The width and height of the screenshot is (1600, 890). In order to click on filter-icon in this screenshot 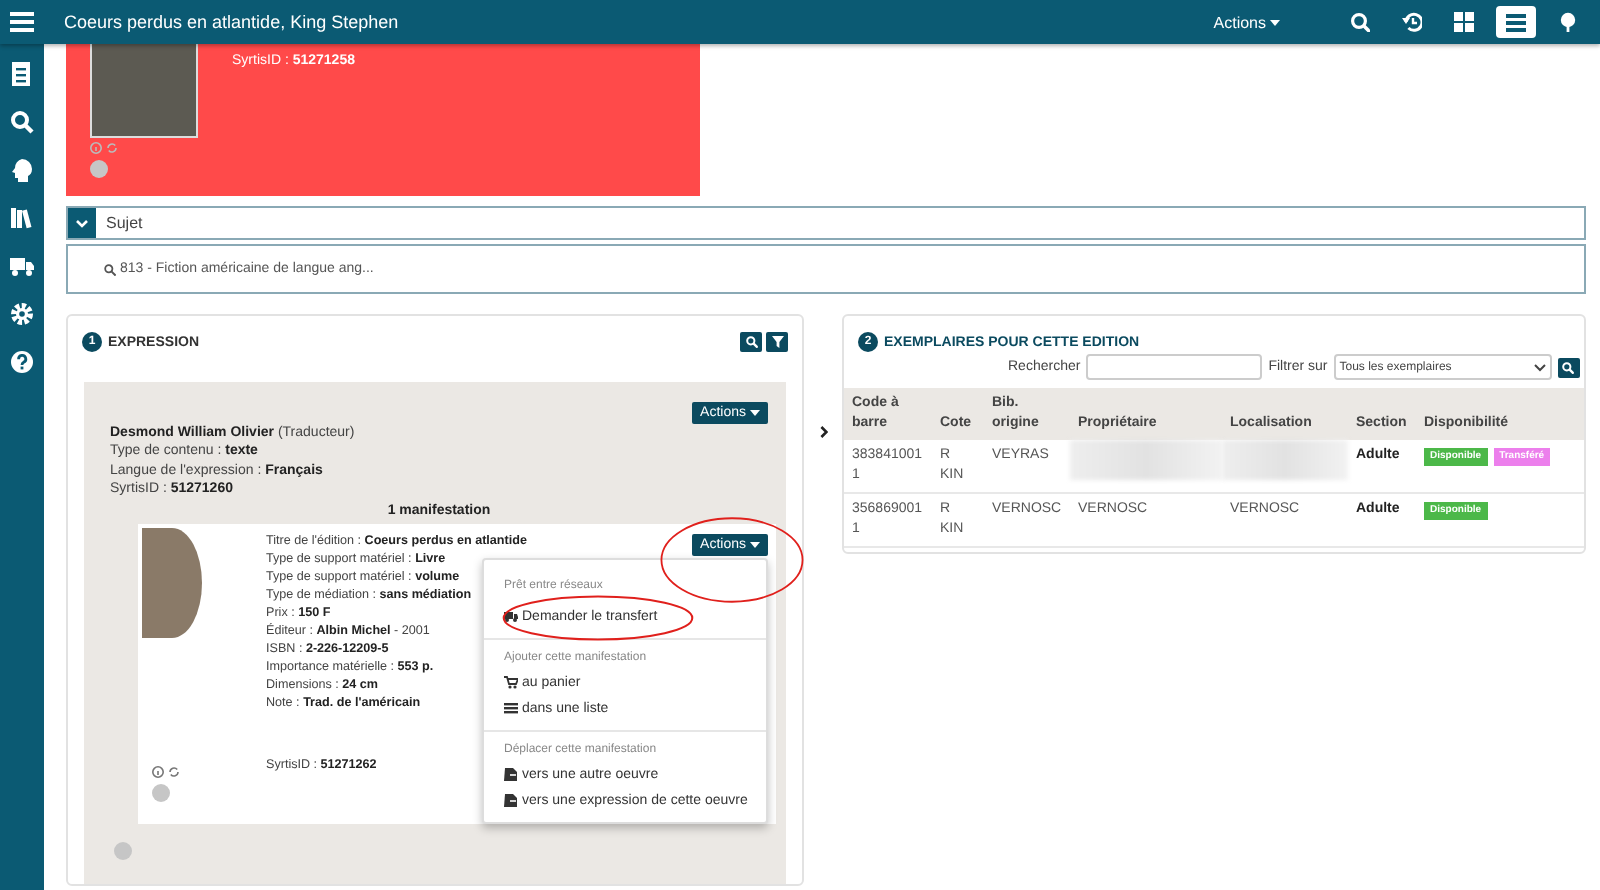, I will do `click(777, 342)`.